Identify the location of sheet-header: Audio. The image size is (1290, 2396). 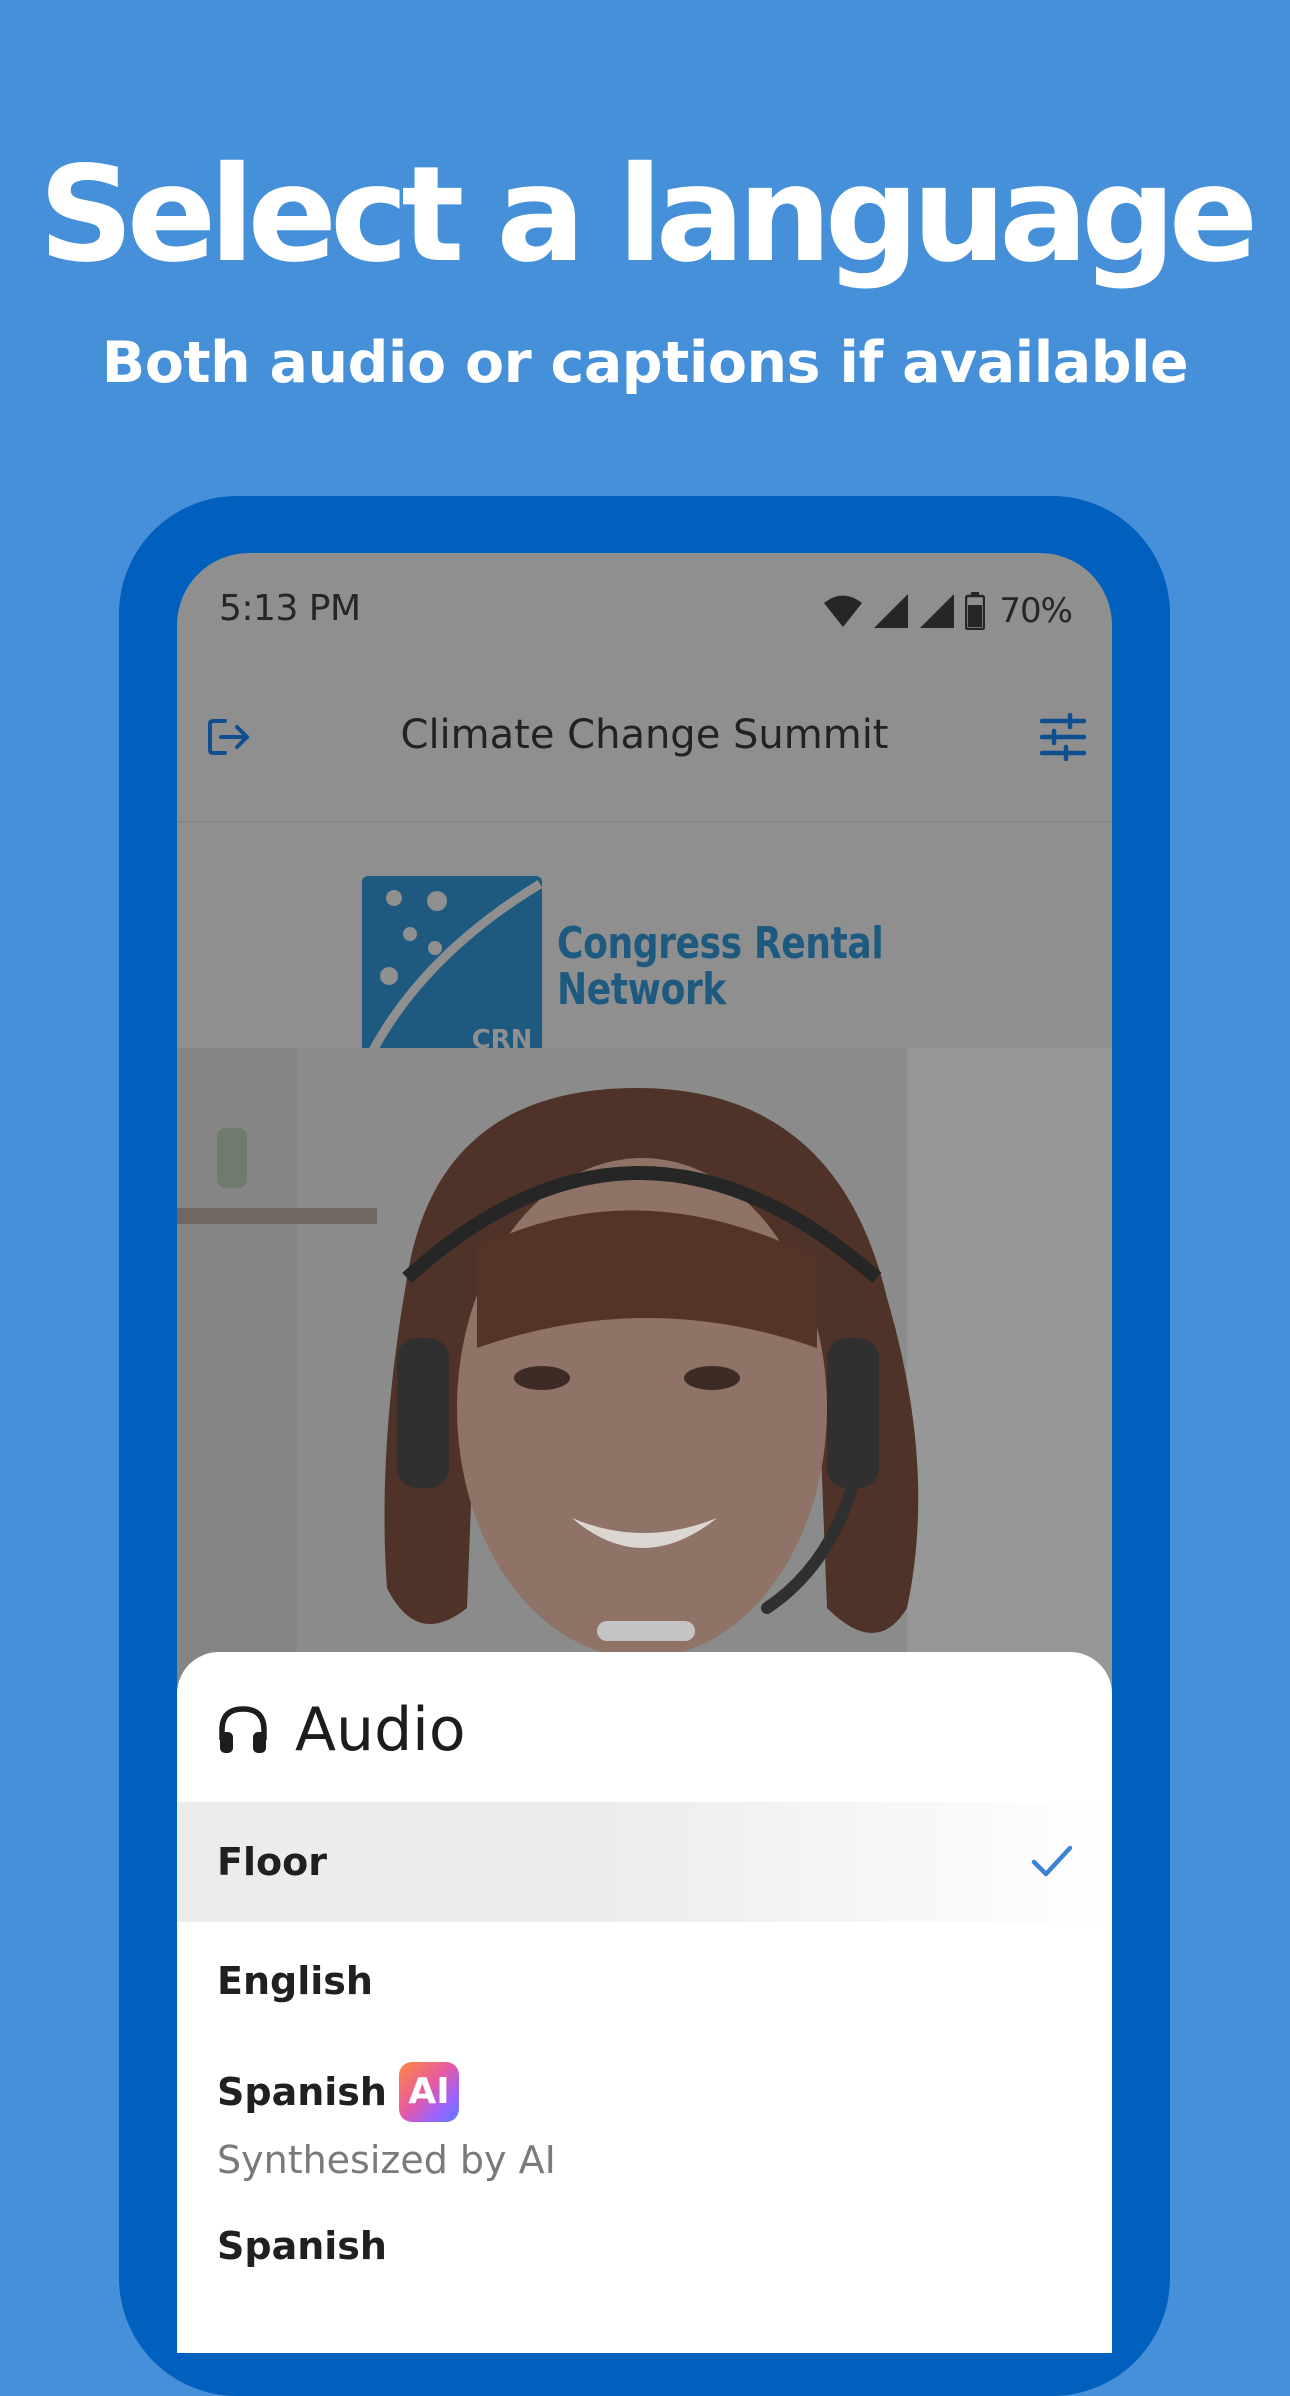
(341, 1730).